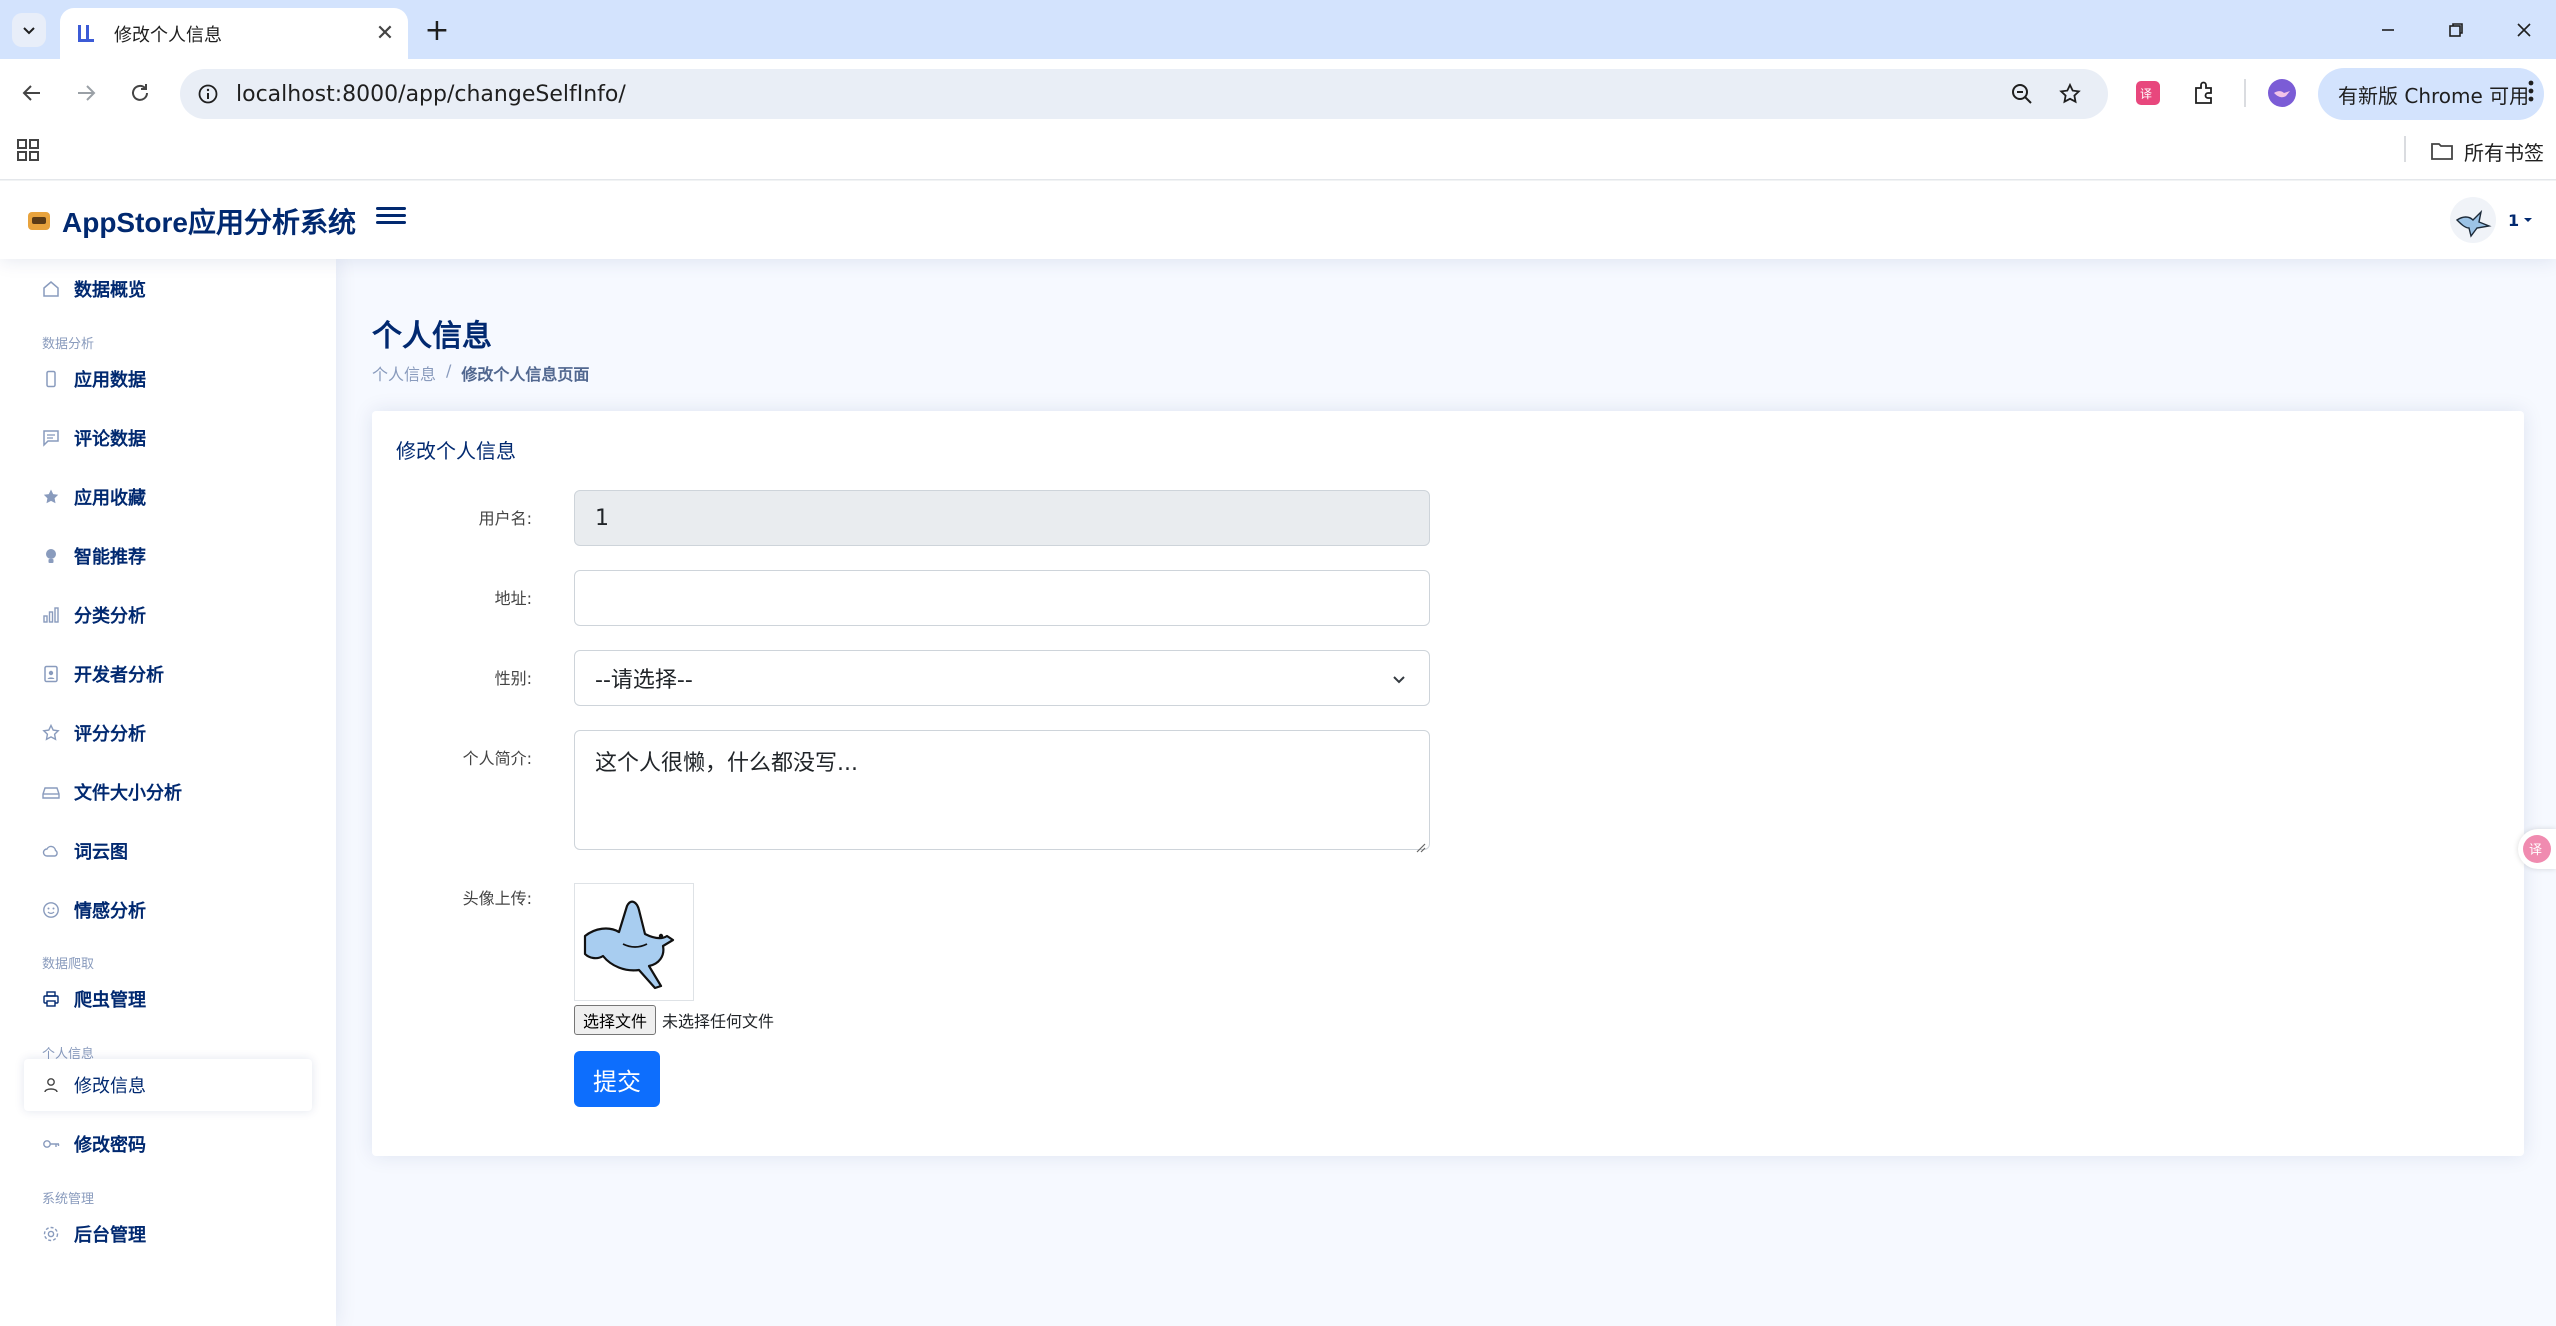  I want to click on avatar-upload-label: 头像上传:, so click(497, 898).